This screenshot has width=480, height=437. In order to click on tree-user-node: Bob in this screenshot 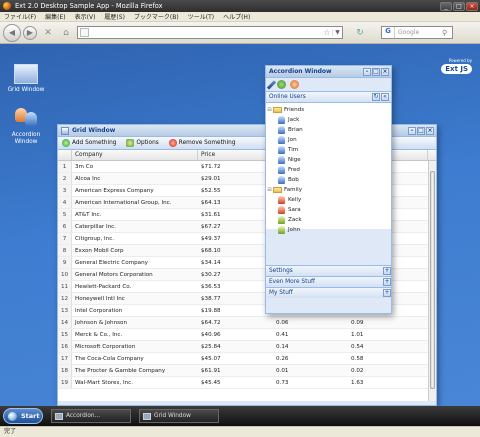, I will do `click(328, 180)`.